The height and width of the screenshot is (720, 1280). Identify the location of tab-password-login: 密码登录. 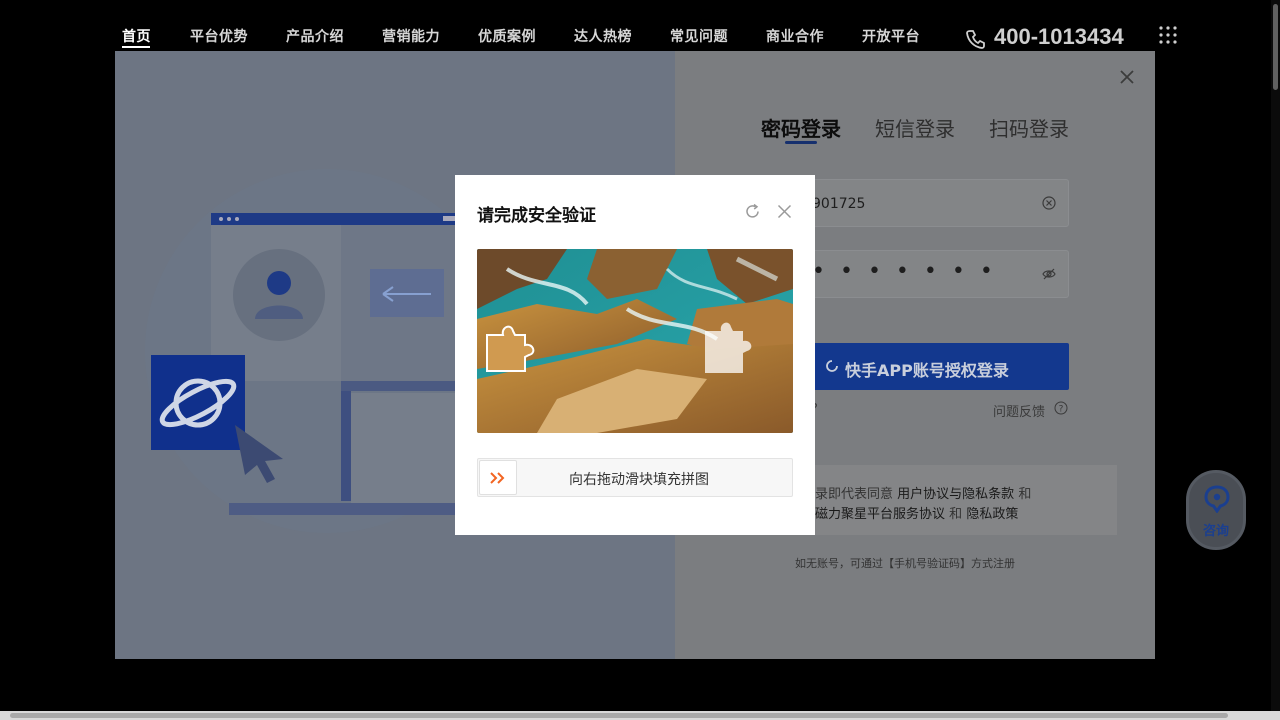
(801, 127).